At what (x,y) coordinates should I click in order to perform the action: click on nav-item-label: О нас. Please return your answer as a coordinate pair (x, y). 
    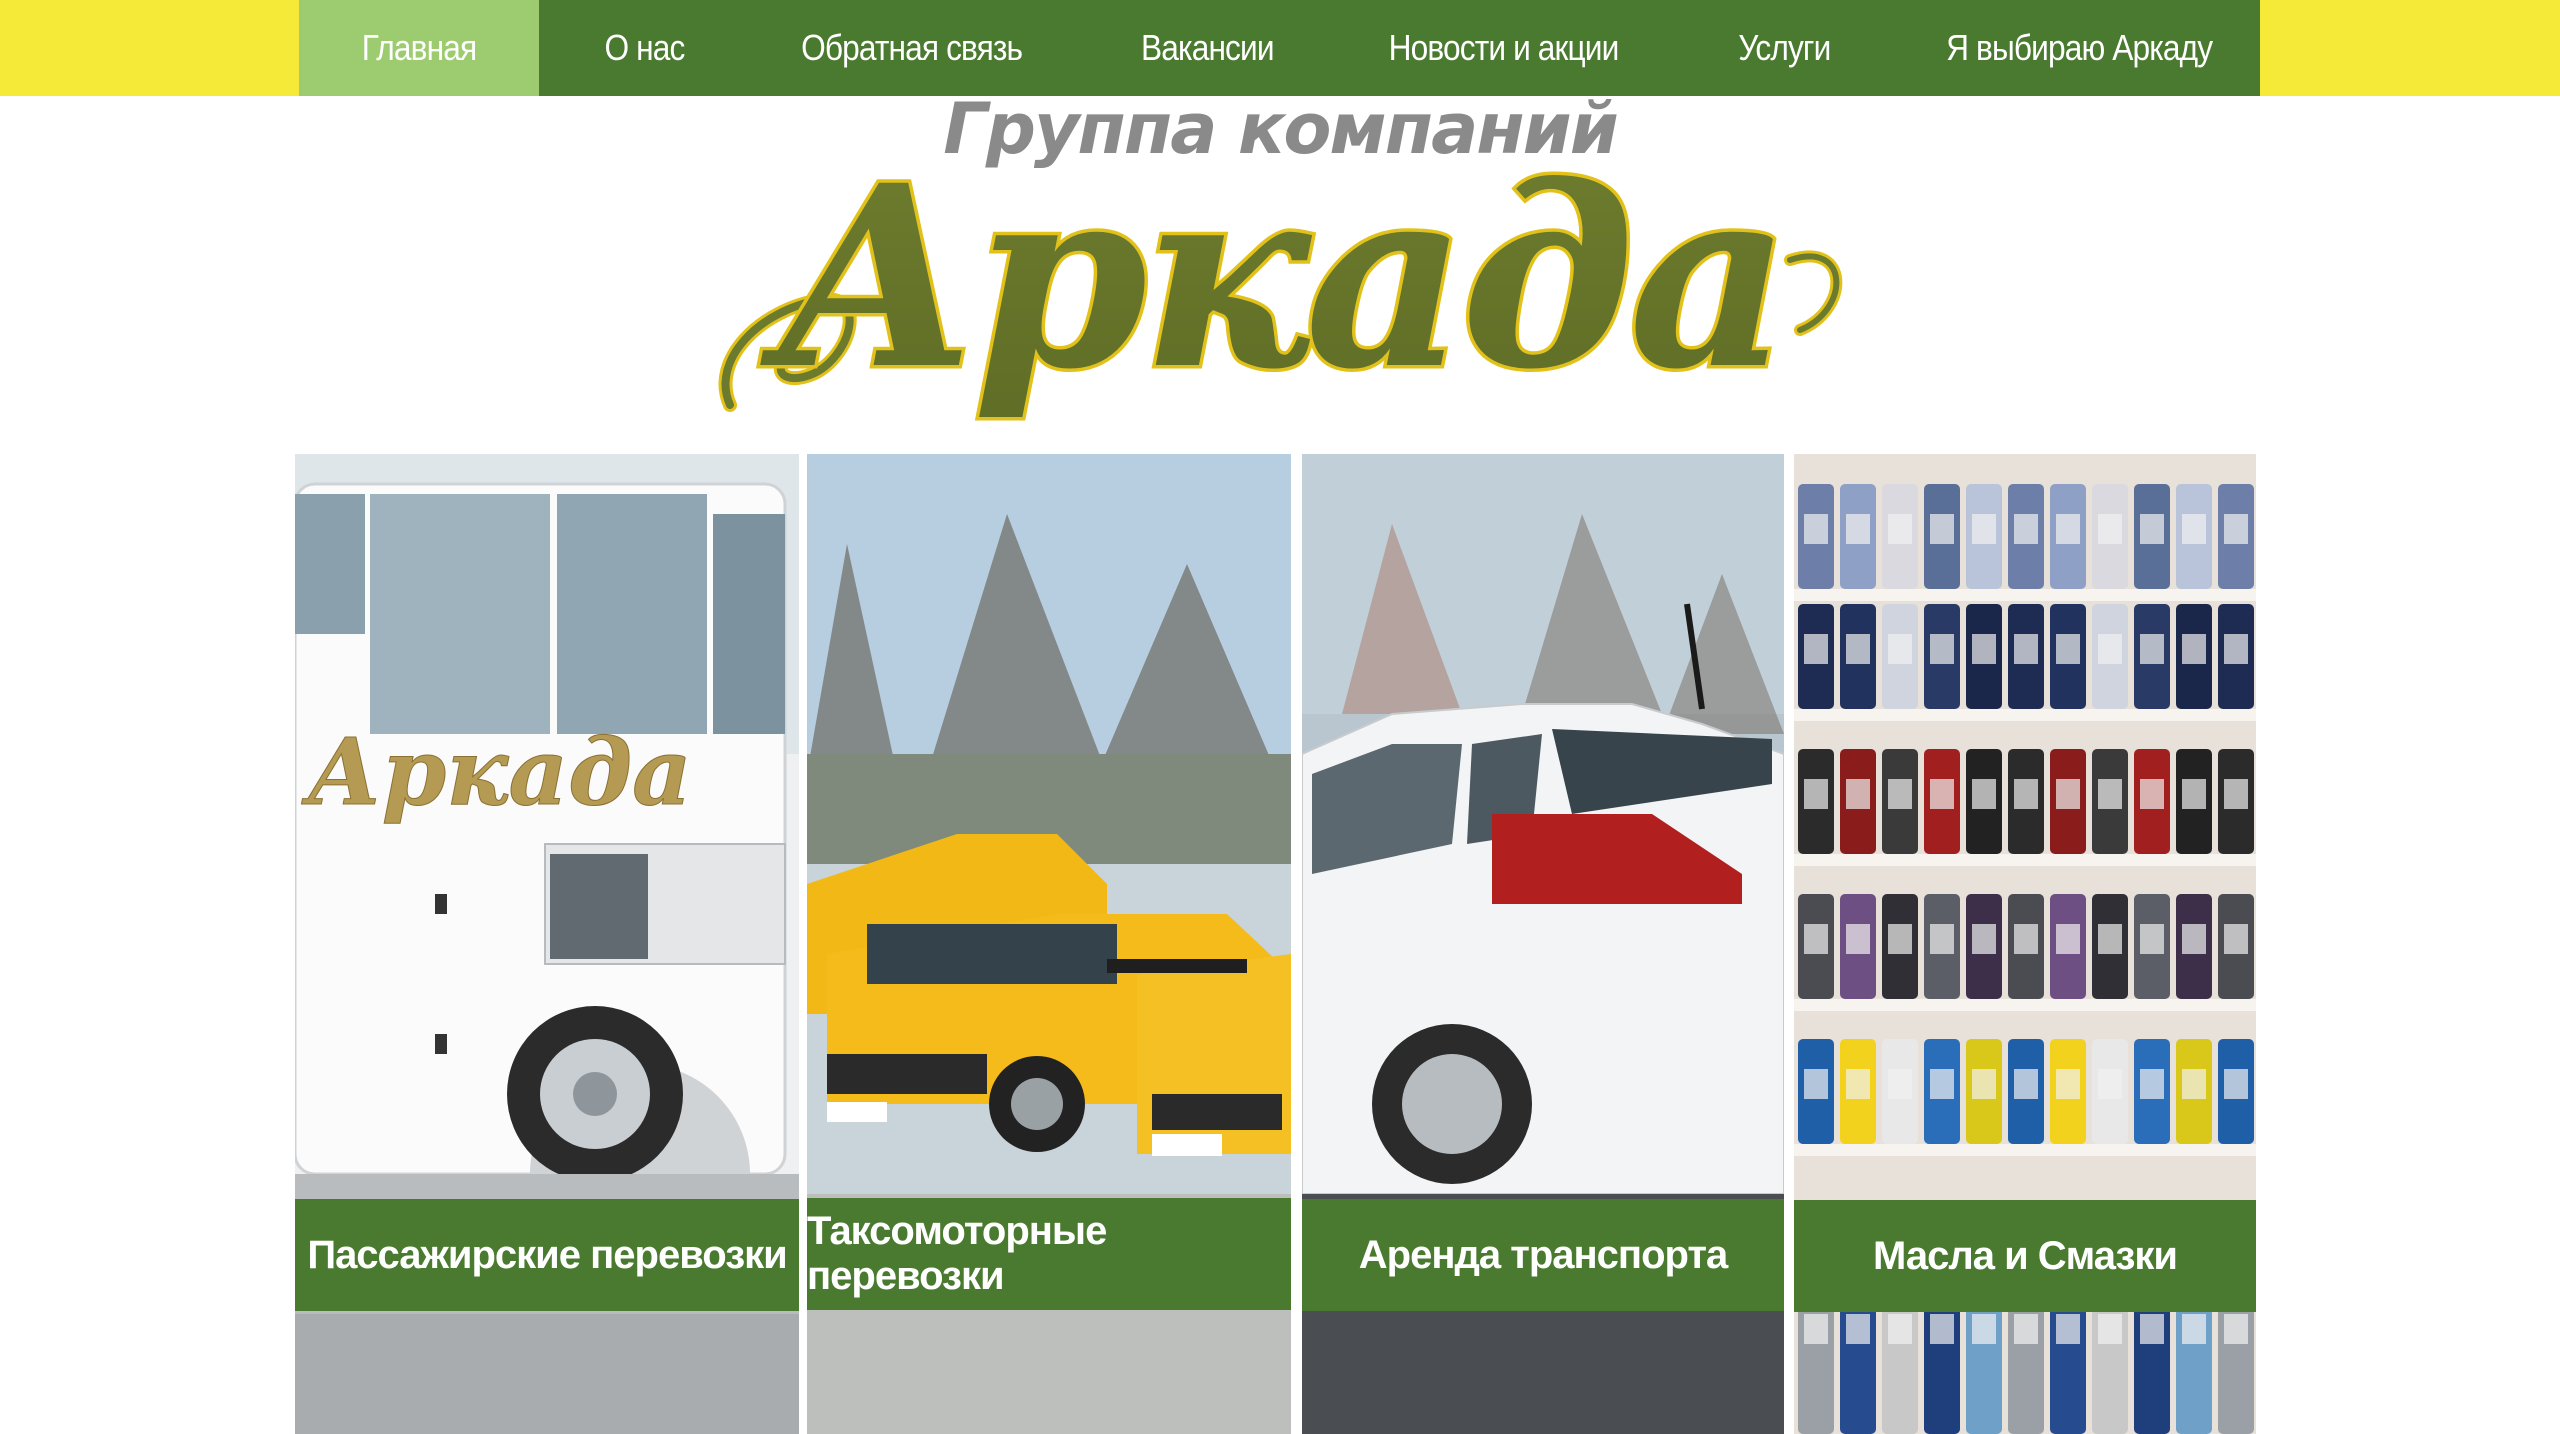
    Looking at the image, I should click on (644, 47).